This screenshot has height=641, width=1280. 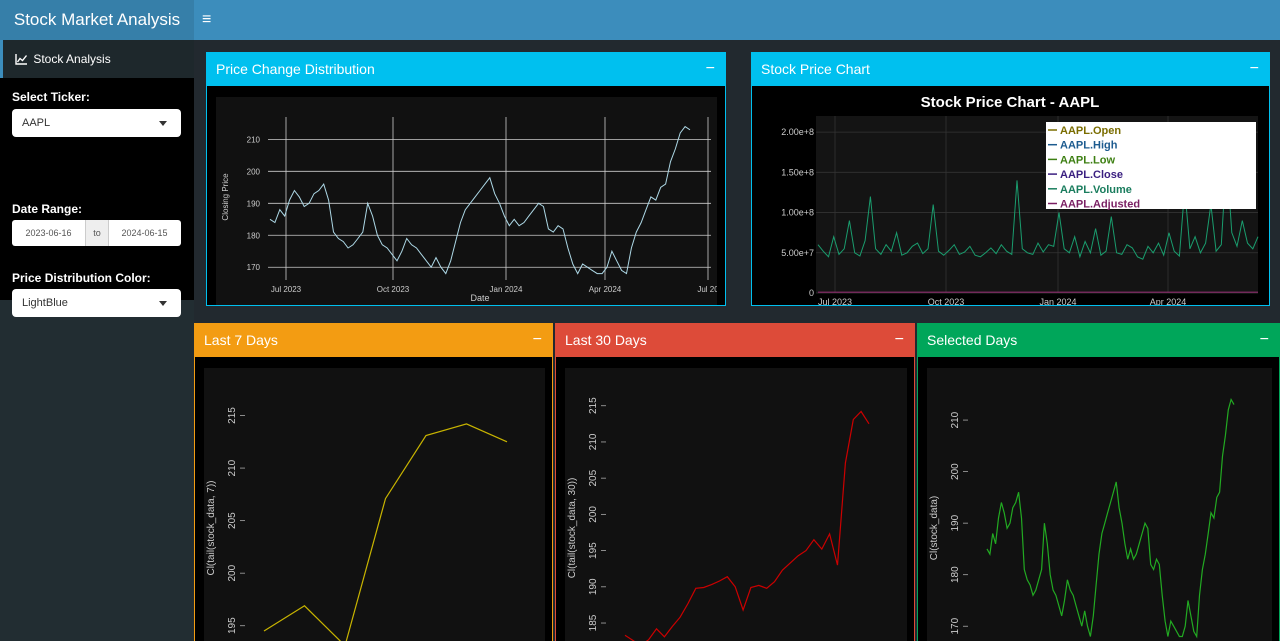 I want to click on color-label: Price Distribution Color:, so click(x=81, y=278).